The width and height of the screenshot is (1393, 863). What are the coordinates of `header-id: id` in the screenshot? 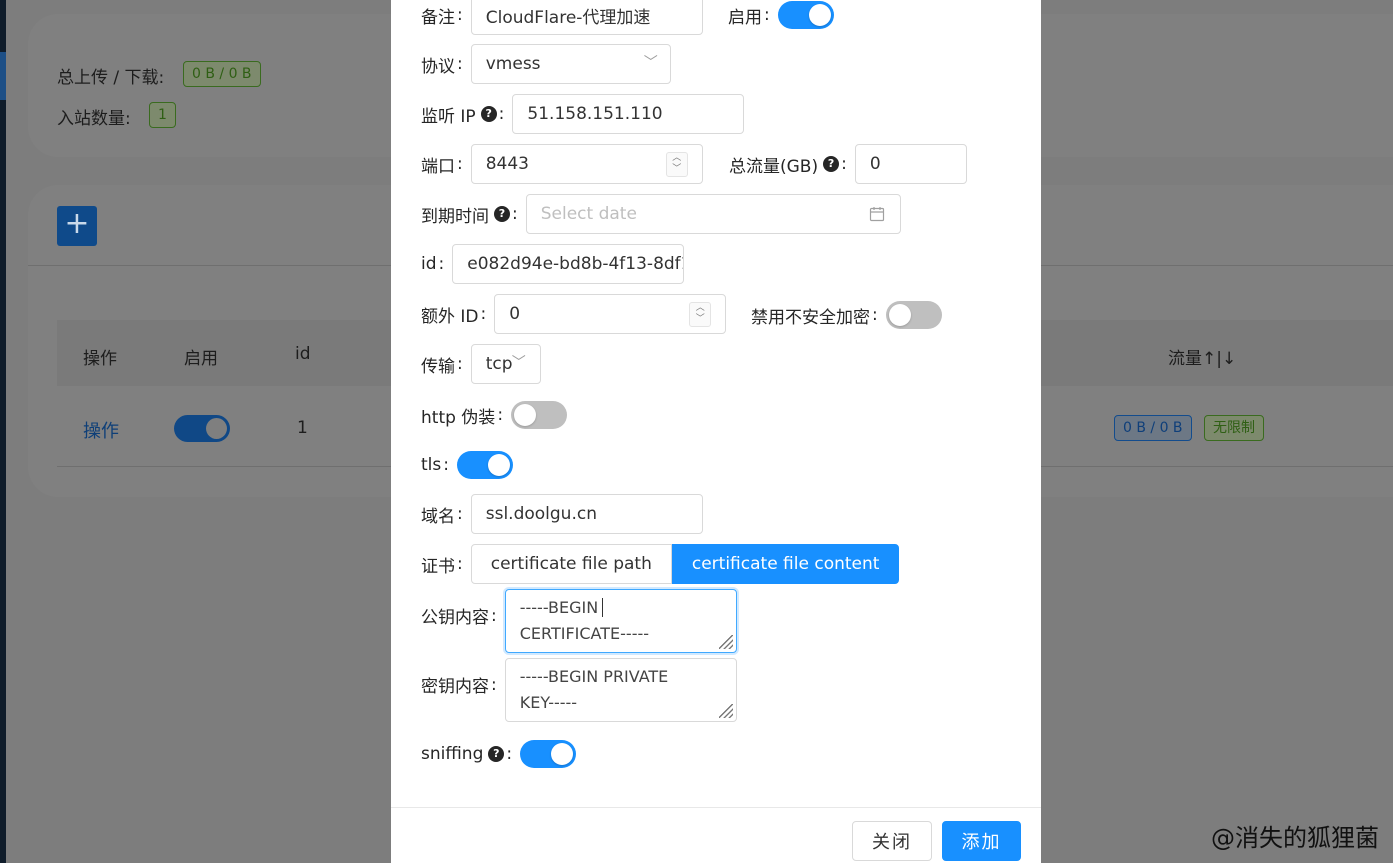 It's located at (303, 354).